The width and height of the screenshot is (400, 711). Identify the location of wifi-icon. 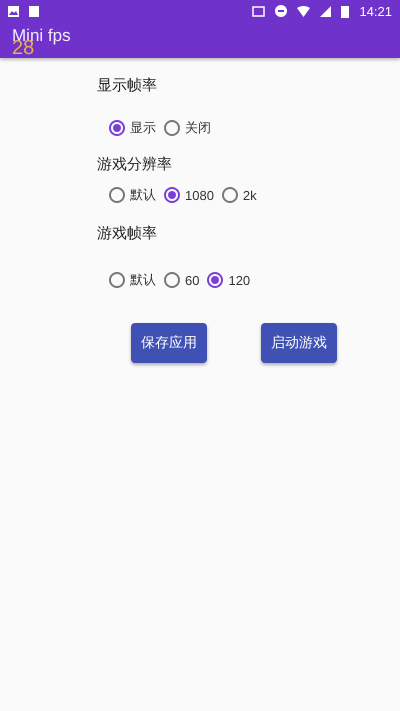
(303, 11).